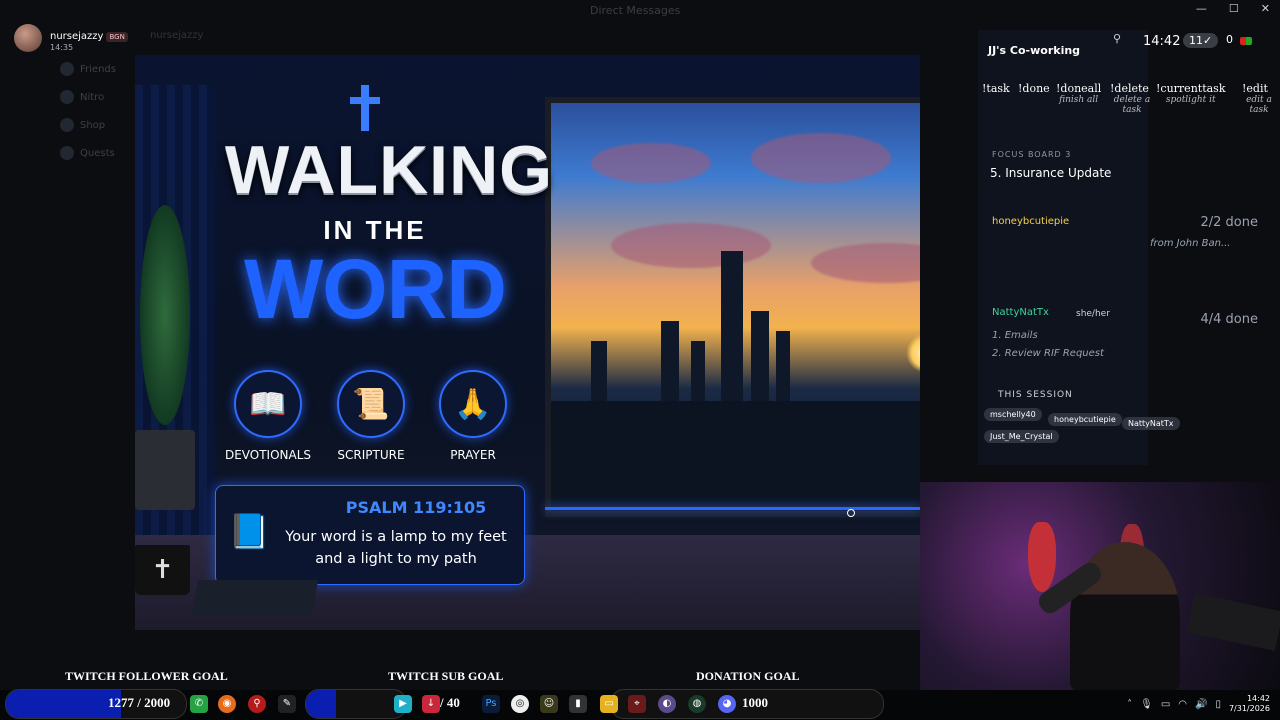  I want to click on nitro-icon, so click(67, 97).